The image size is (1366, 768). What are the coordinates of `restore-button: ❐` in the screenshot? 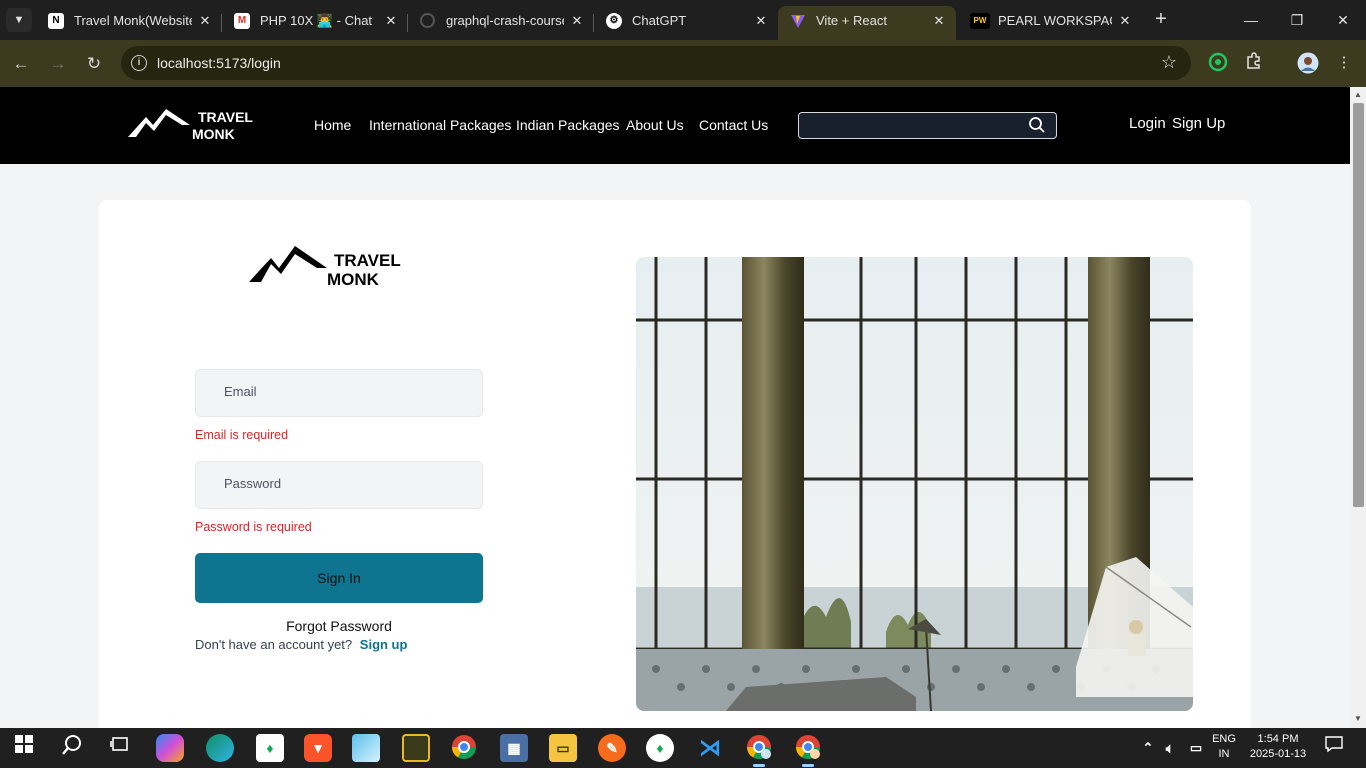 It's located at (1297, 20).